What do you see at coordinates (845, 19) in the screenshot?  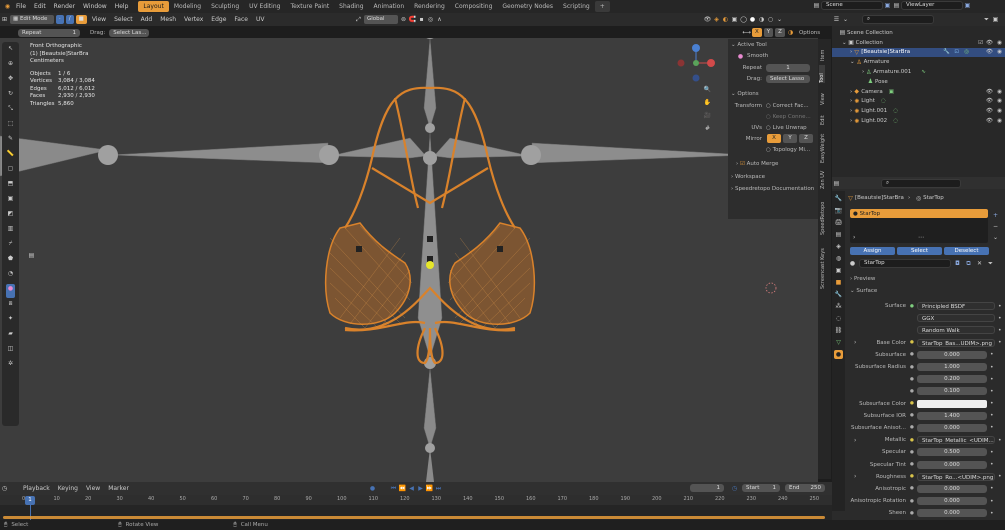 I see `display-mode-icon: ⌄` at bounding box center [845, 19].